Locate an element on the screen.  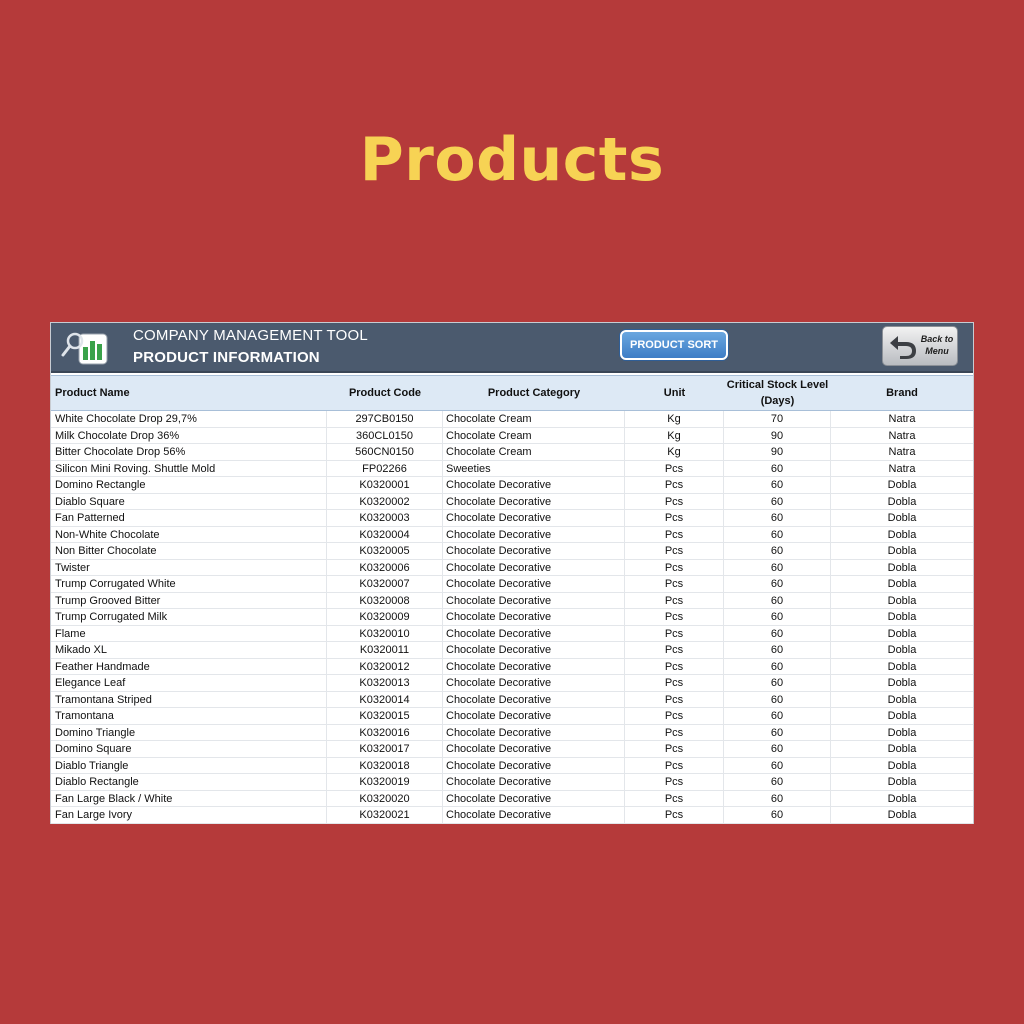
product-name-cell: Bitter Chocolate Drop 56% is located at coordinates (189, 452).